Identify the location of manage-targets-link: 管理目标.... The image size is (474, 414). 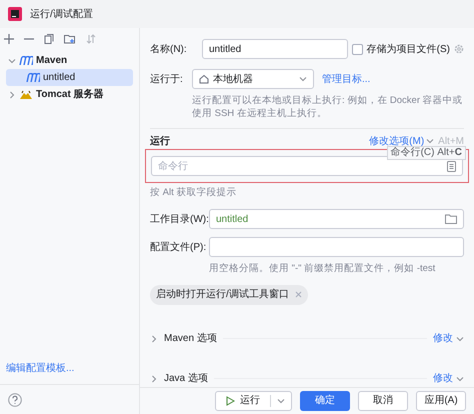
(346, 79).